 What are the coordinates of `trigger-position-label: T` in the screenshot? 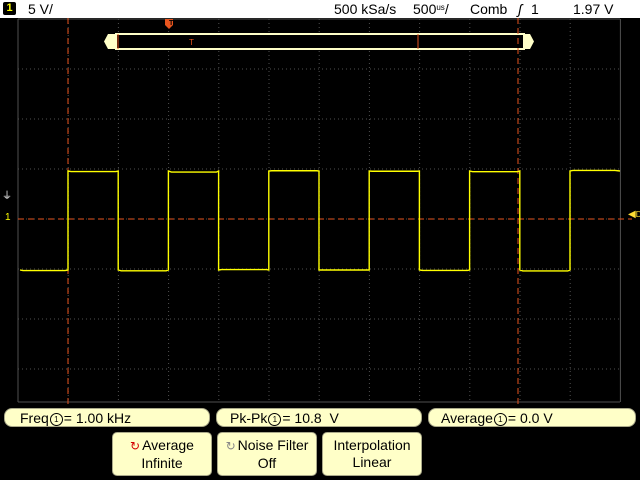 It's located at (171, 23).